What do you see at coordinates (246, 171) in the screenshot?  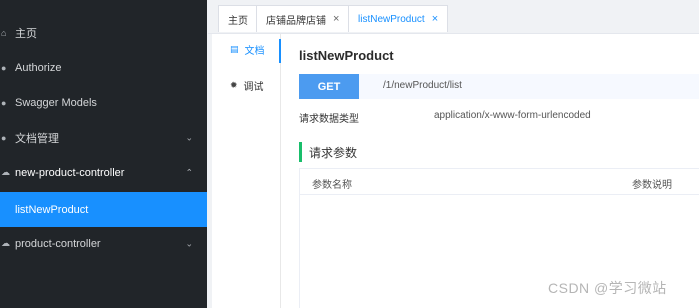 I see `doc-subnav: ▤ 文档 ✹ 调试` at bounding box center [246, 171].